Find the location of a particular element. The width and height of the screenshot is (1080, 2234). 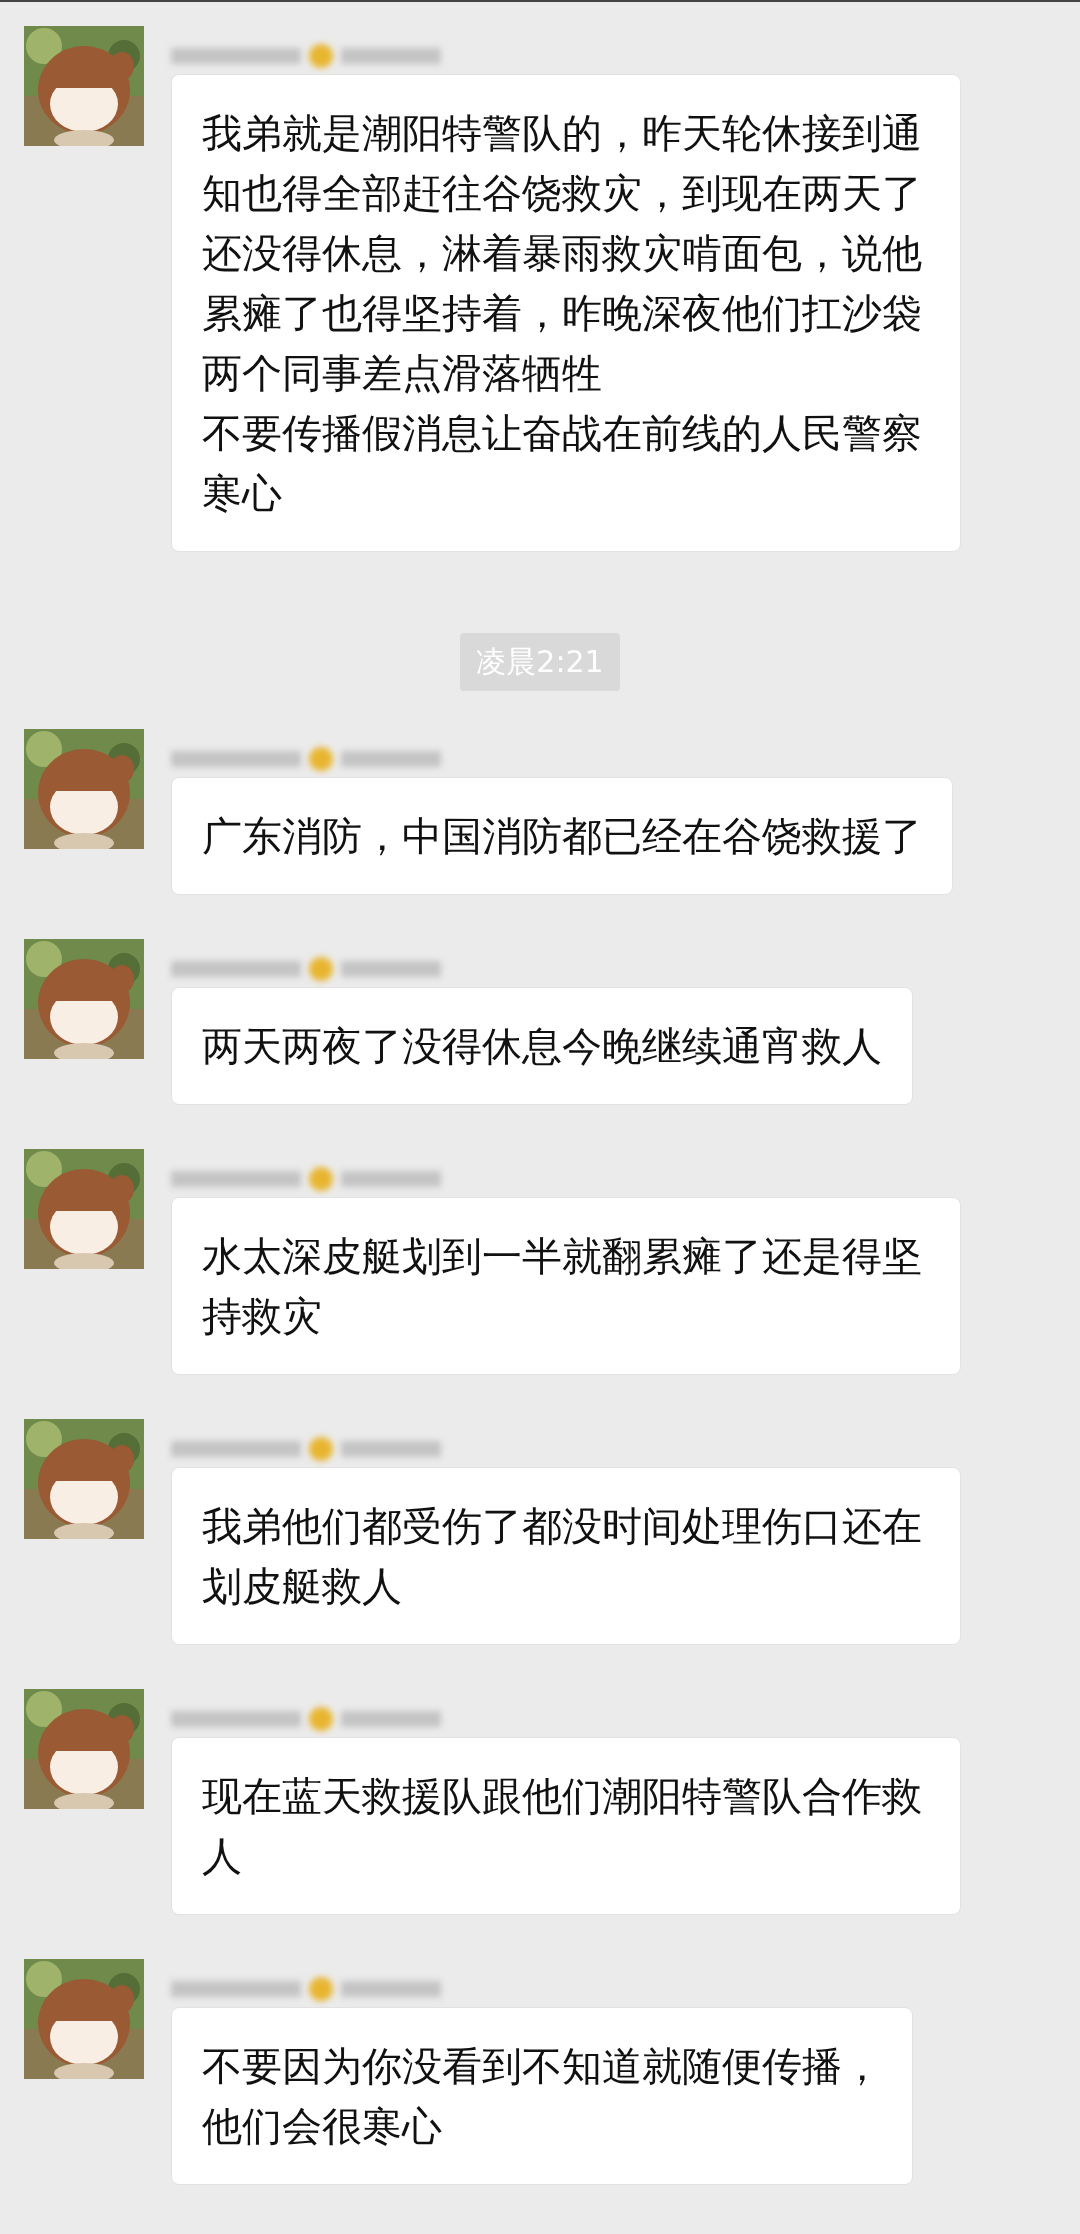

message-text: 水太深皮艇划到一半就翻累瘫了还是得坚持救灾 is located at coordinates (562, 1286).